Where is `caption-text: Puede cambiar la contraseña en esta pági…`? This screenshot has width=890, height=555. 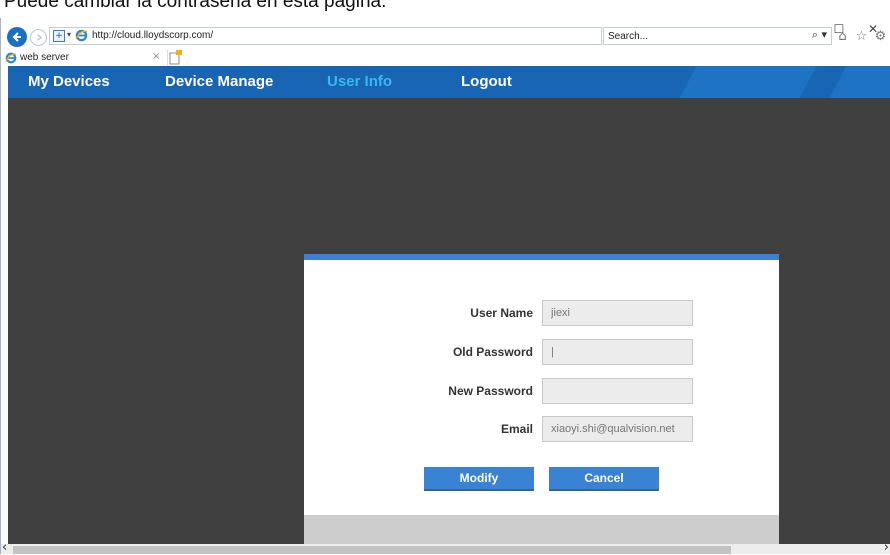 caption-text: Puede cambiar la contraseña en esta pági… is located at coordinates (195, 6).